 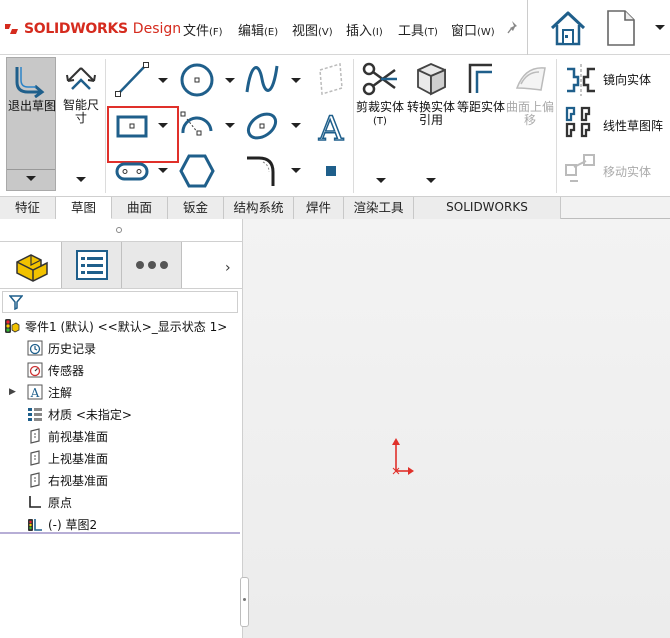 What do you see at coordinates (530, 79) in the screenshot?
I see `offset-on-surface-icon` at bounding box center [530, 79].